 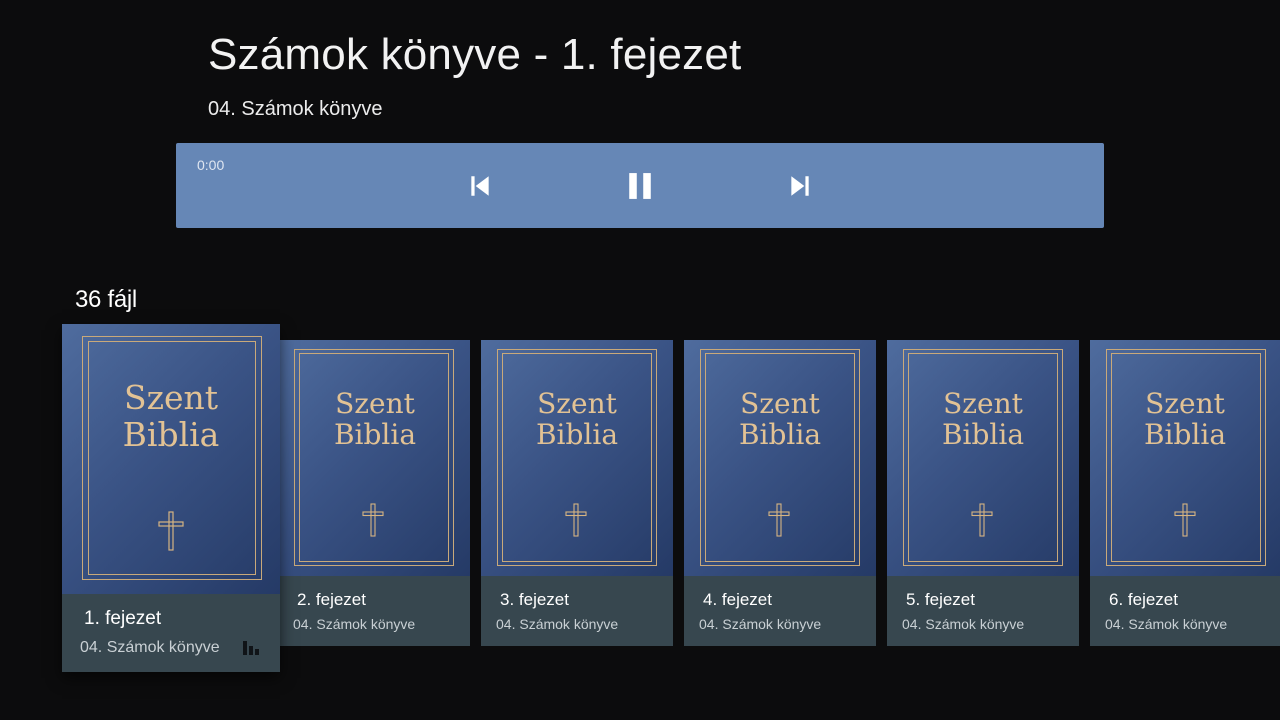 I want to click on chapter-title: 4. fejezet, so click(x=737, y=599).